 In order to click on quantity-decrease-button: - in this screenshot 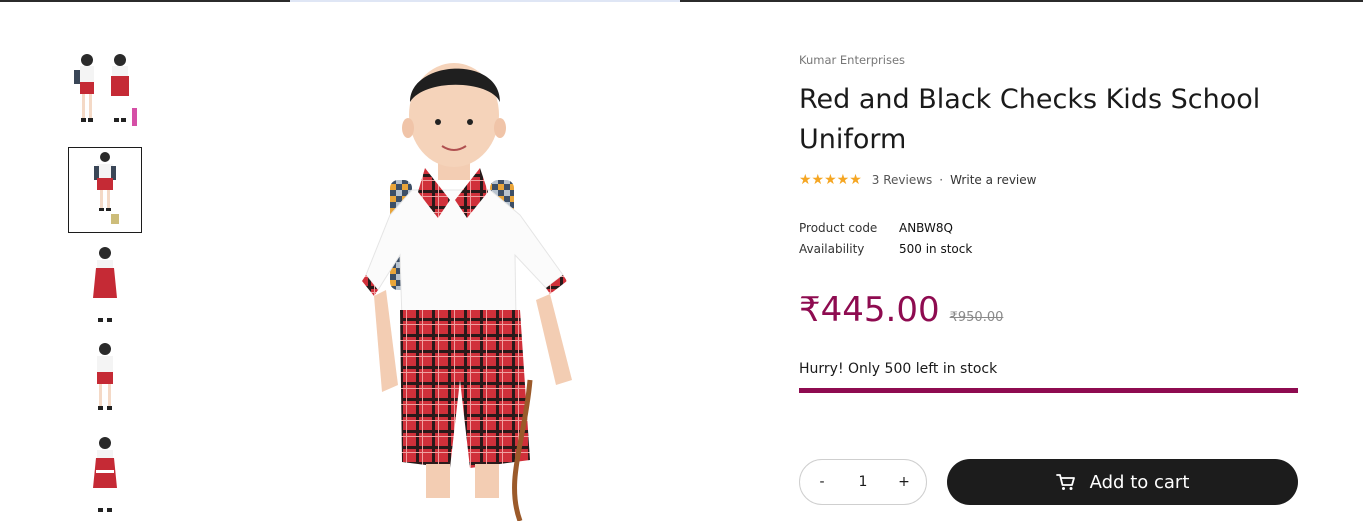, I will do `click(822, 482)`.